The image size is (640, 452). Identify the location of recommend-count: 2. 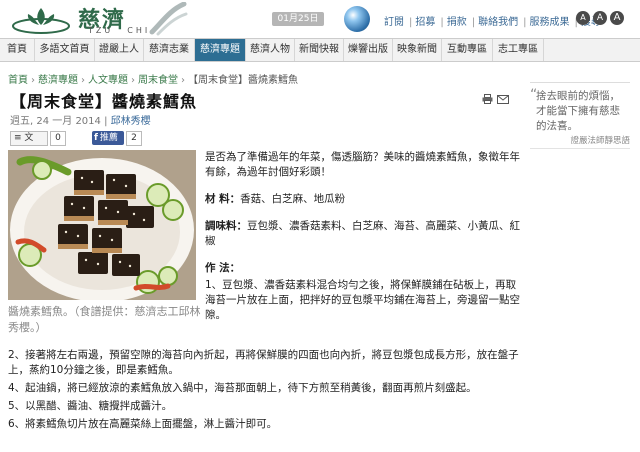
(134, 138).